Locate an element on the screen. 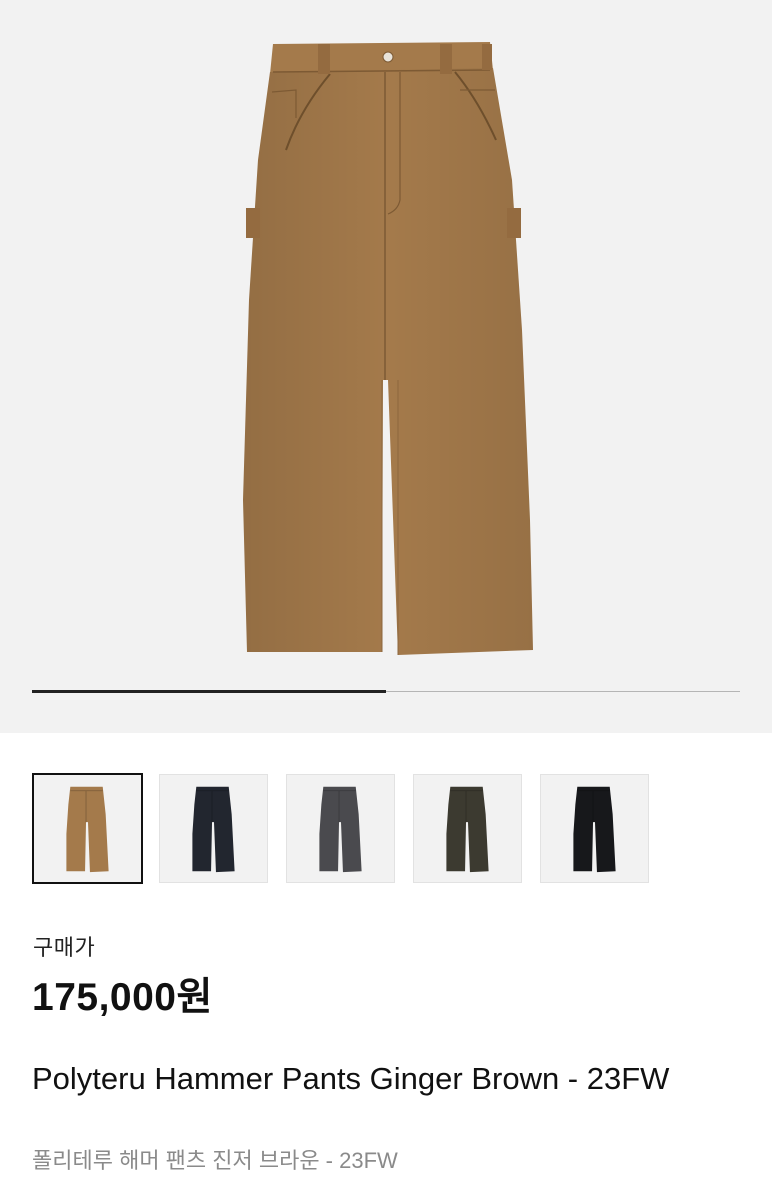  price-label: 구매가 is located at coordinates (64, 947).